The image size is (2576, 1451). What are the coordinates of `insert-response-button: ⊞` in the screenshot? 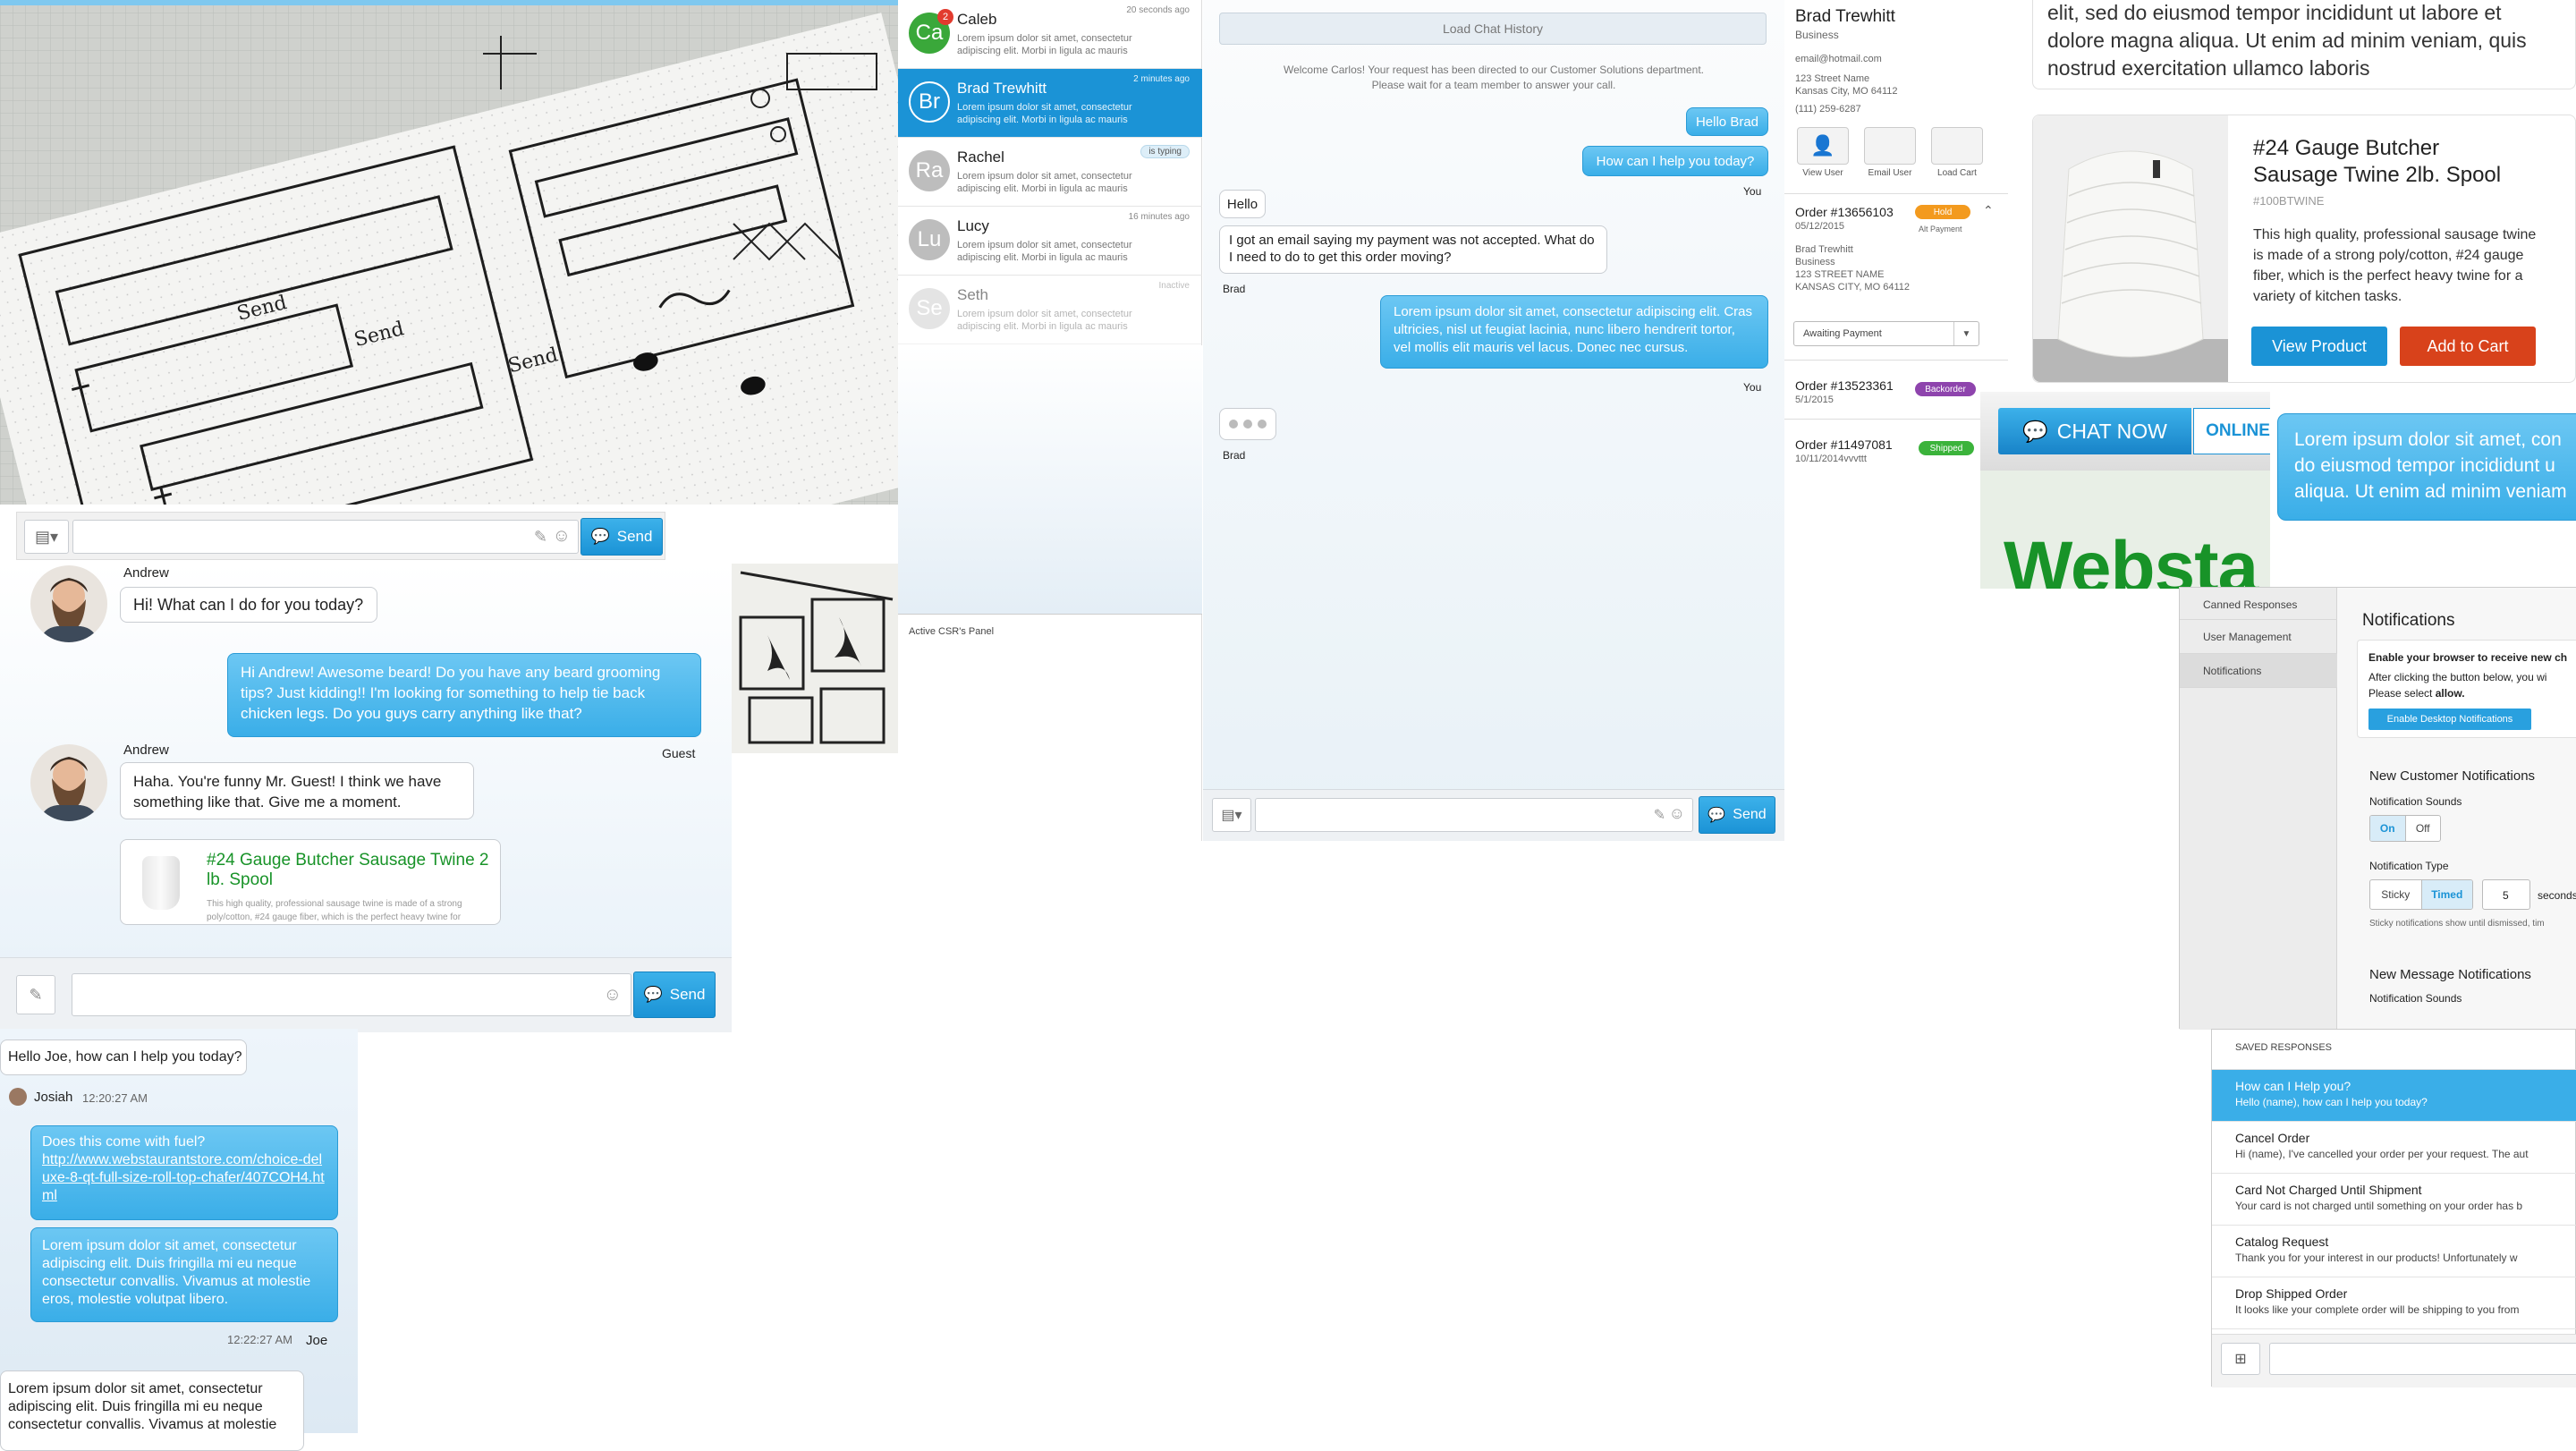 It's located at (2240, 1359).